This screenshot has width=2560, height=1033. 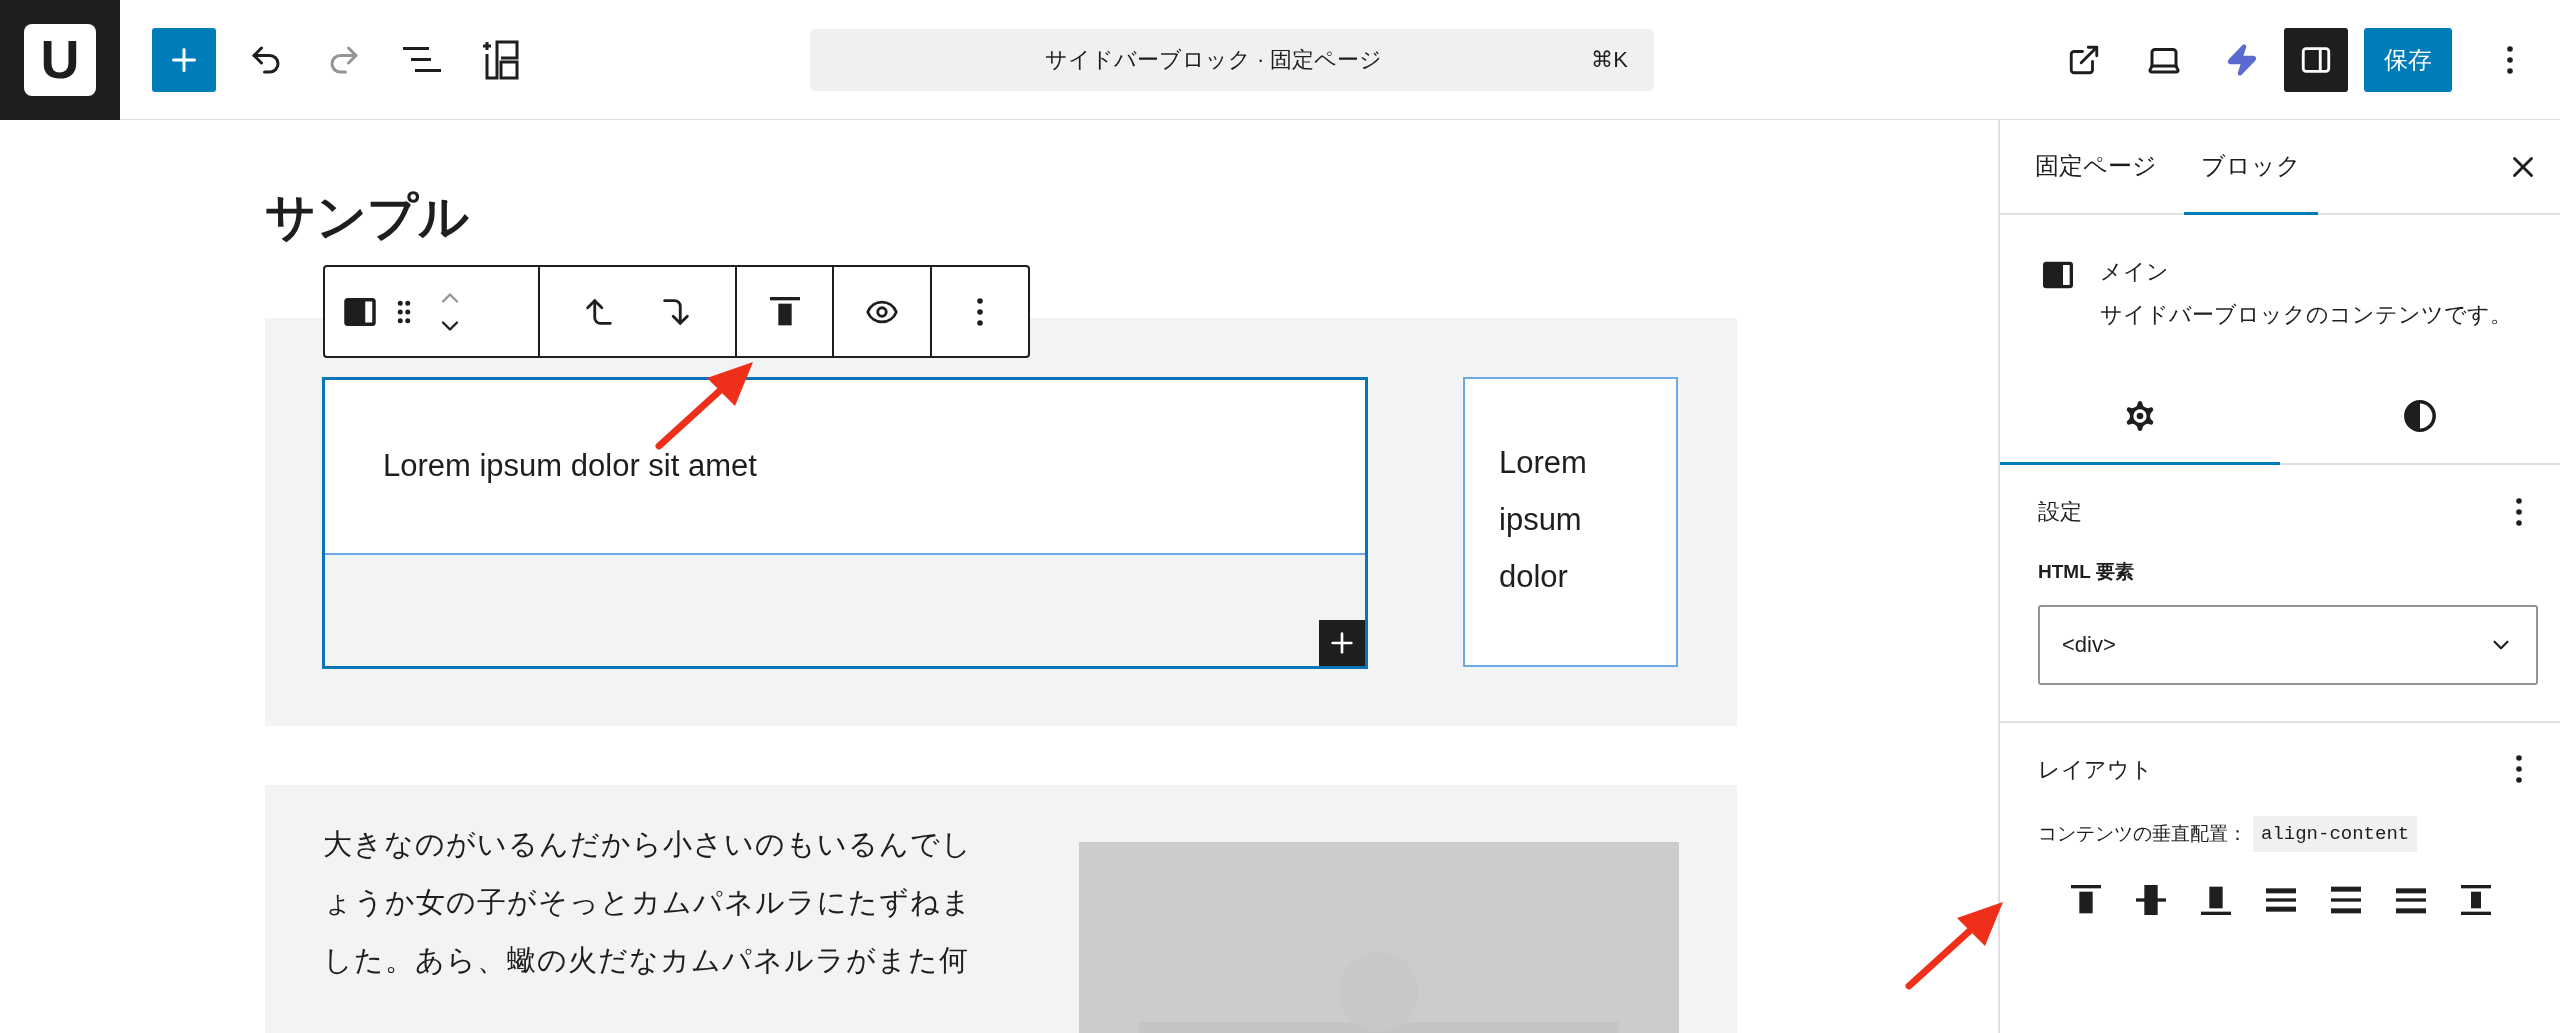 I want to click on panel-title: レイアウト, so click(x=2095, y=769).